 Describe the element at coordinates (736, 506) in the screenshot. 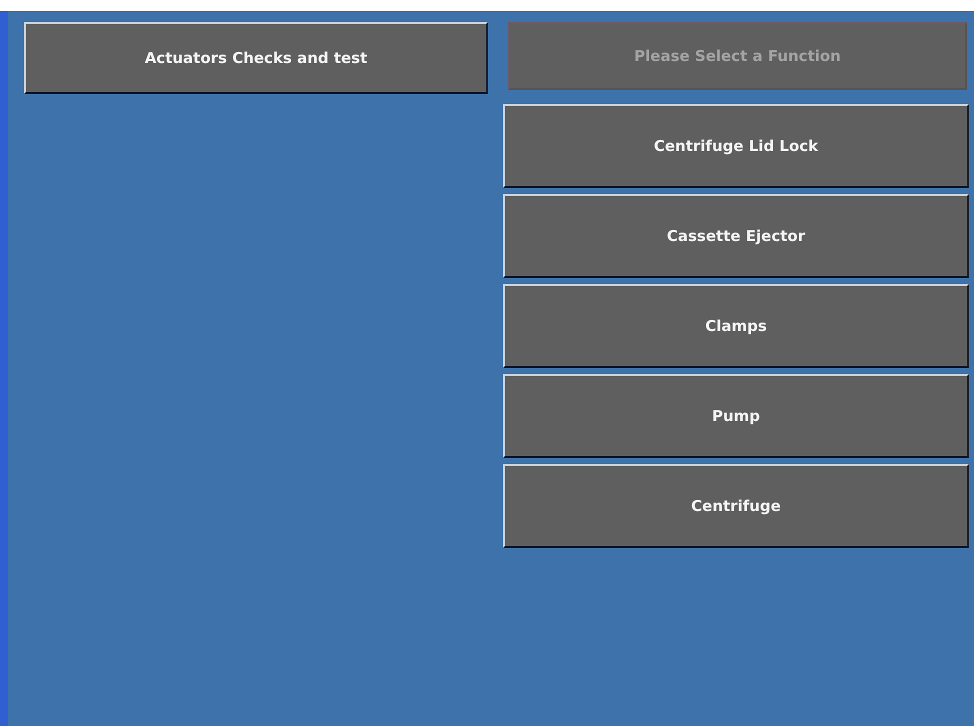

I see `function-button: Centrifuge` at that location.